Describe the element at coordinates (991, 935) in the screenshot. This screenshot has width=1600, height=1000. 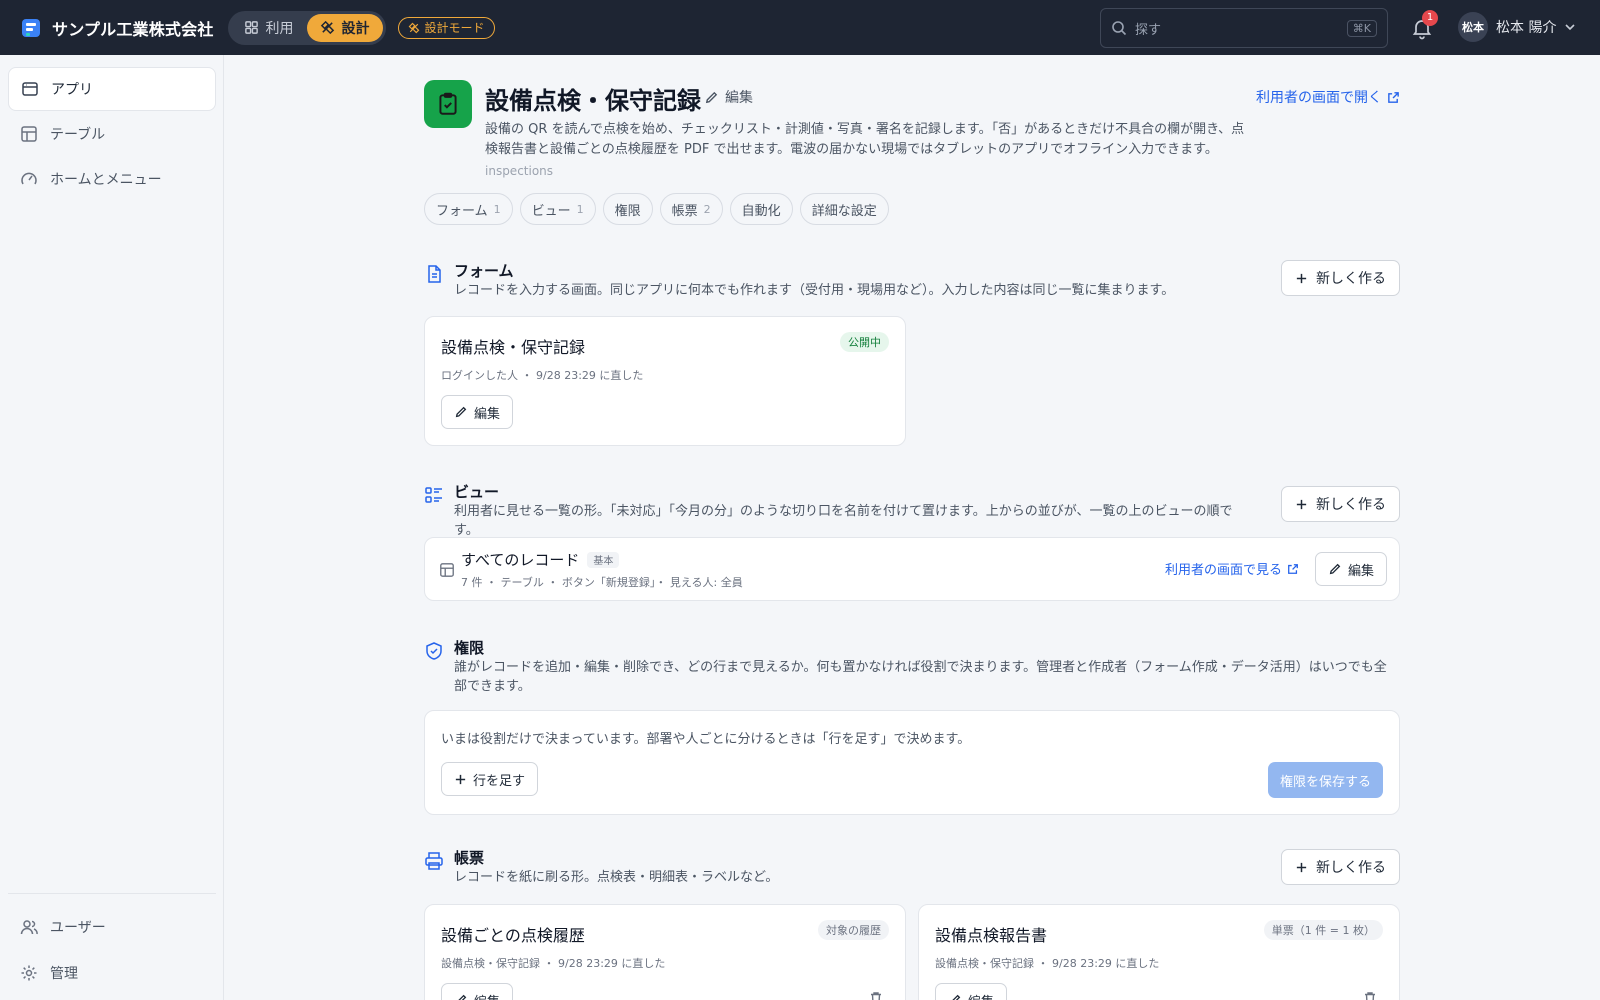
I see `report-card-title: 設備点検報告書` at that location.